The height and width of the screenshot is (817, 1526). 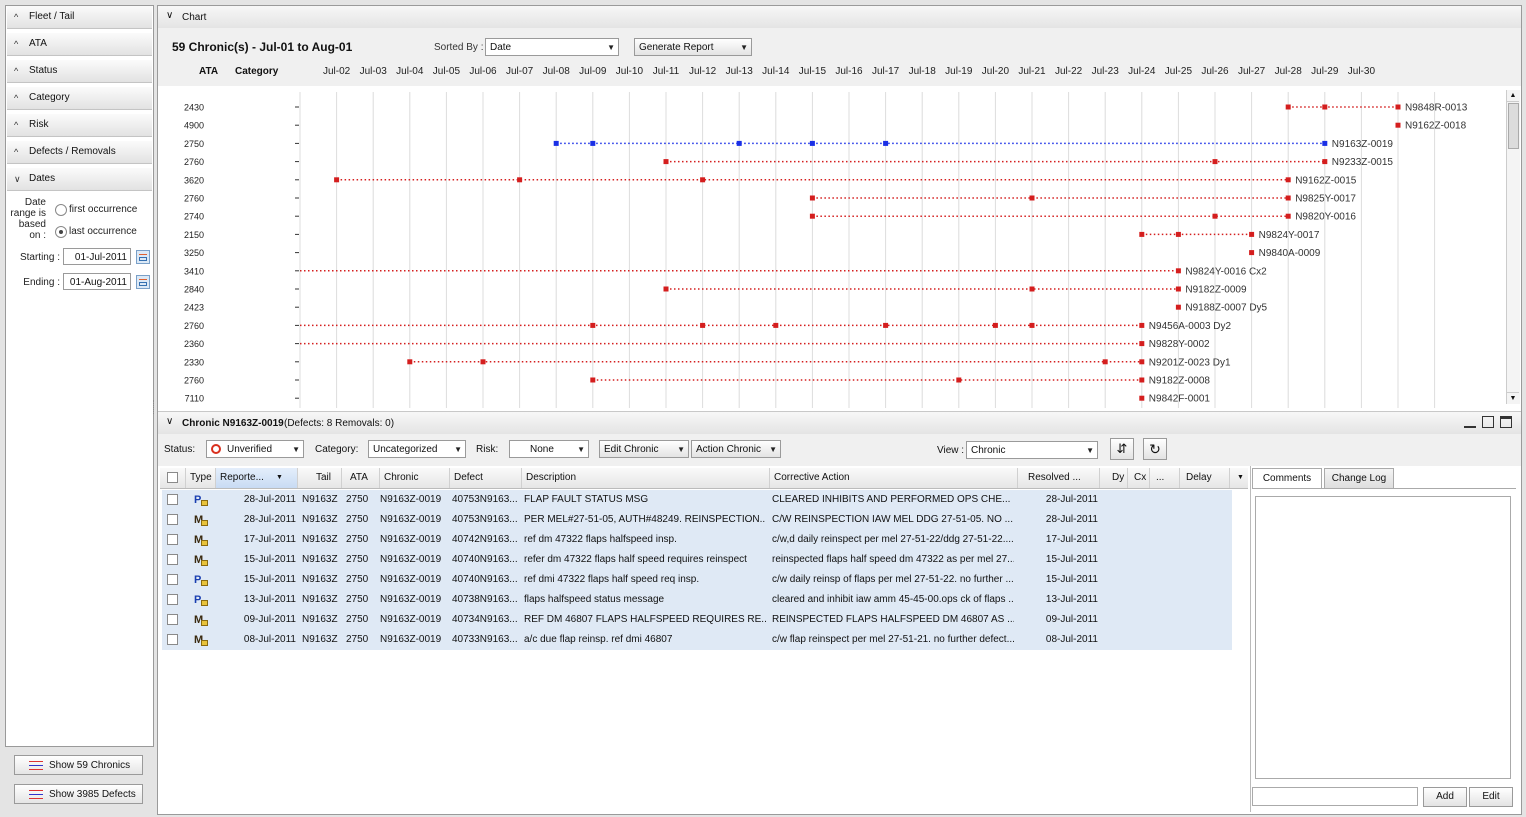 What do you see at coordinates (1155, 449) in the screenshot?
I see `refresh-icon: ↻` at bounding box center [1155, 449].